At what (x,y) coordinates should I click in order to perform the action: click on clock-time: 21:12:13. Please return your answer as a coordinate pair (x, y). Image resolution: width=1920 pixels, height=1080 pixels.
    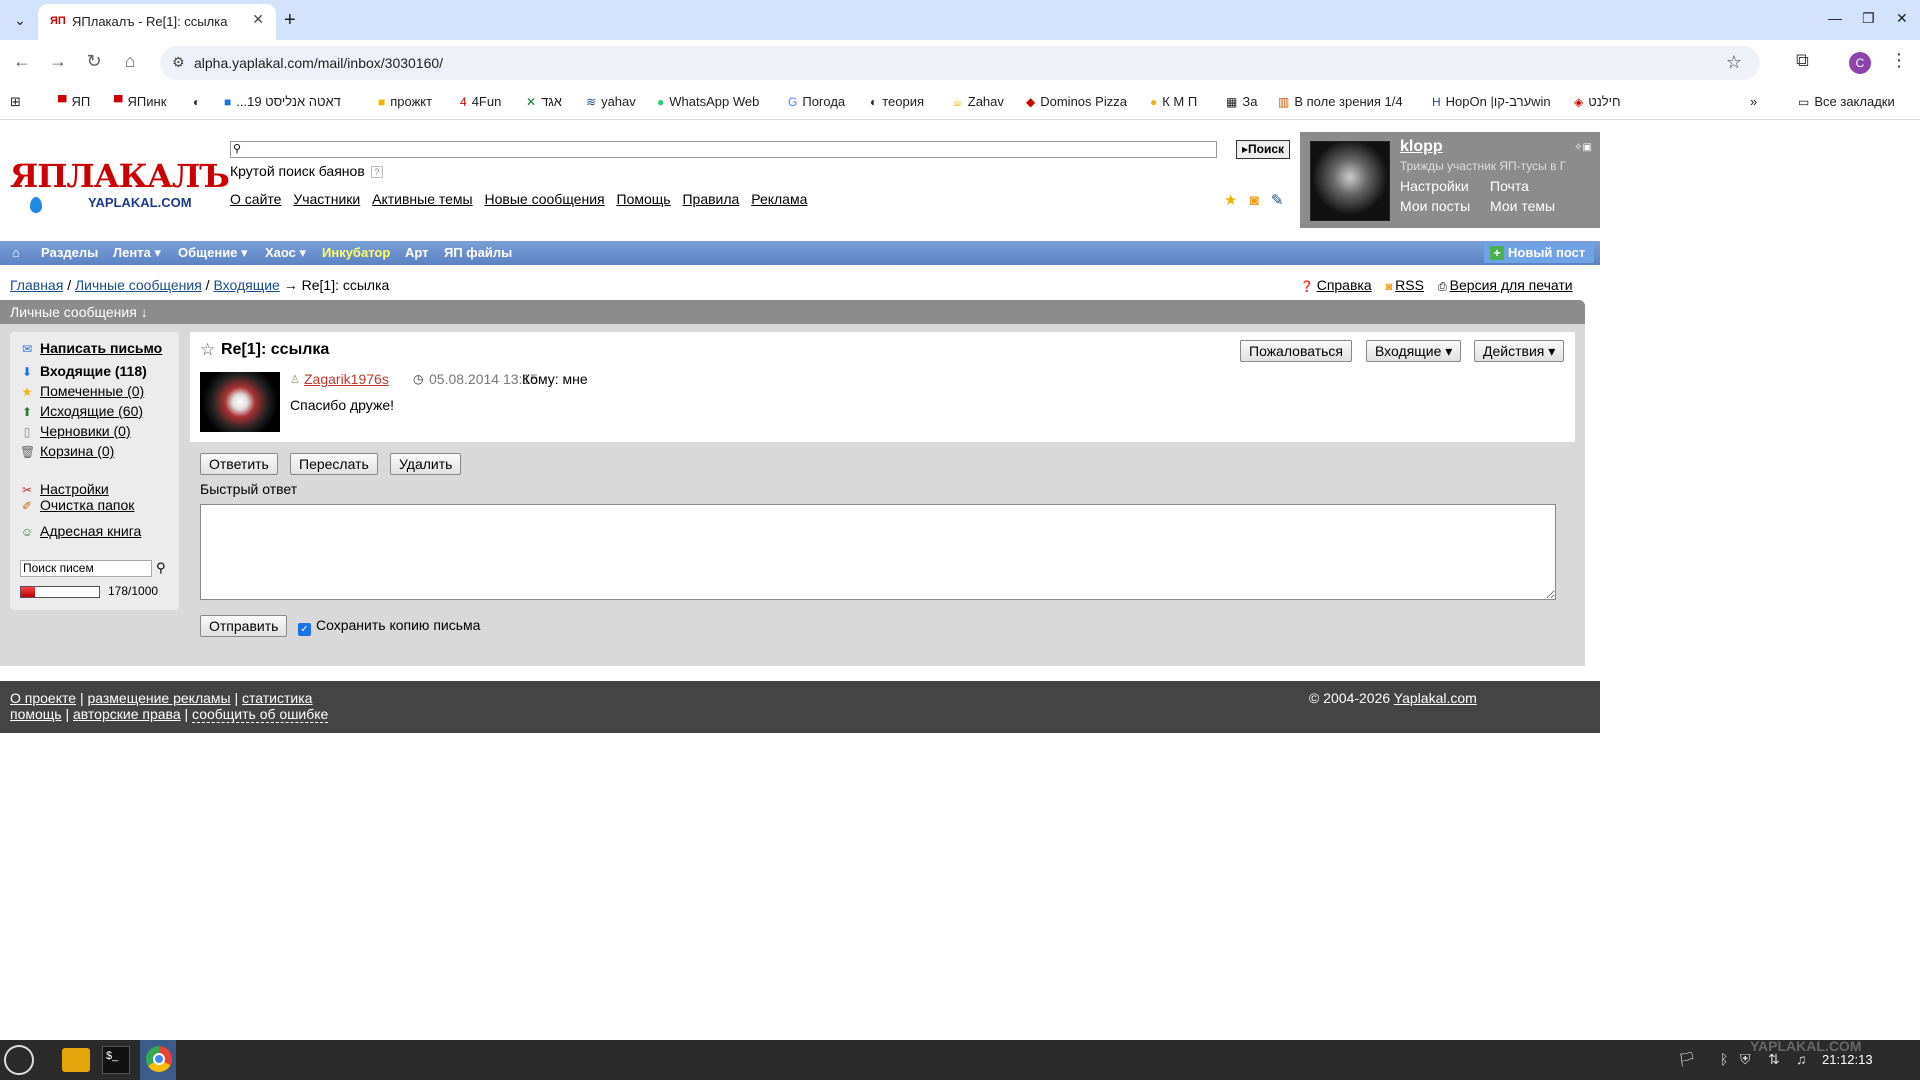
    Looking at the image, I should click on (1847, 1059).